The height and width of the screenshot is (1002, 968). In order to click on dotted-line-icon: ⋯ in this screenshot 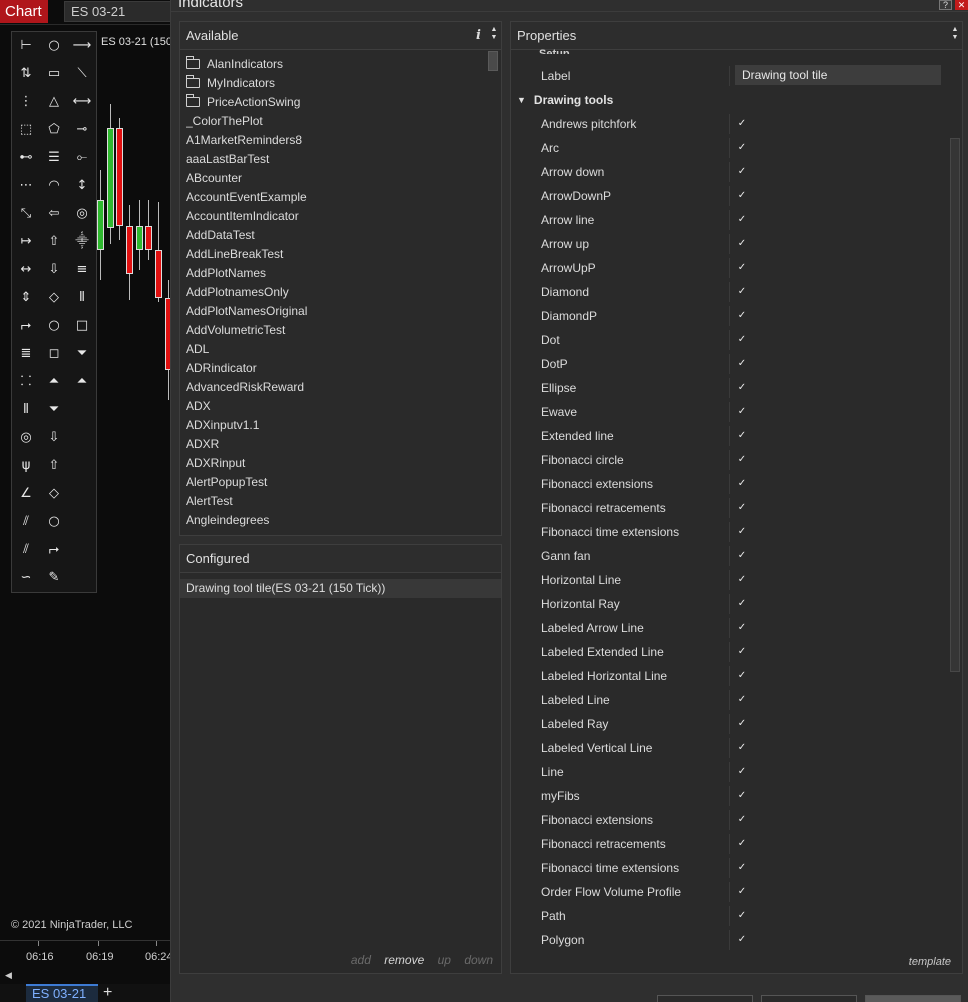, I will do `click(26, 186)`.